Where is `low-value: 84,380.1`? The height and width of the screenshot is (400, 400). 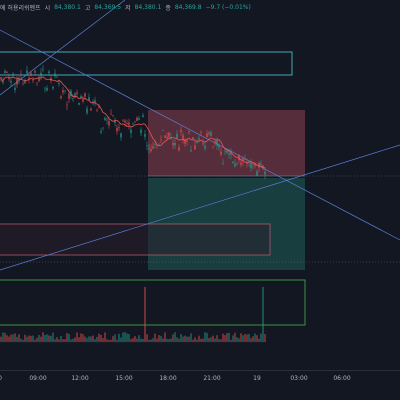 low-value: 84,380.1 is located at coordinates (148, 7).